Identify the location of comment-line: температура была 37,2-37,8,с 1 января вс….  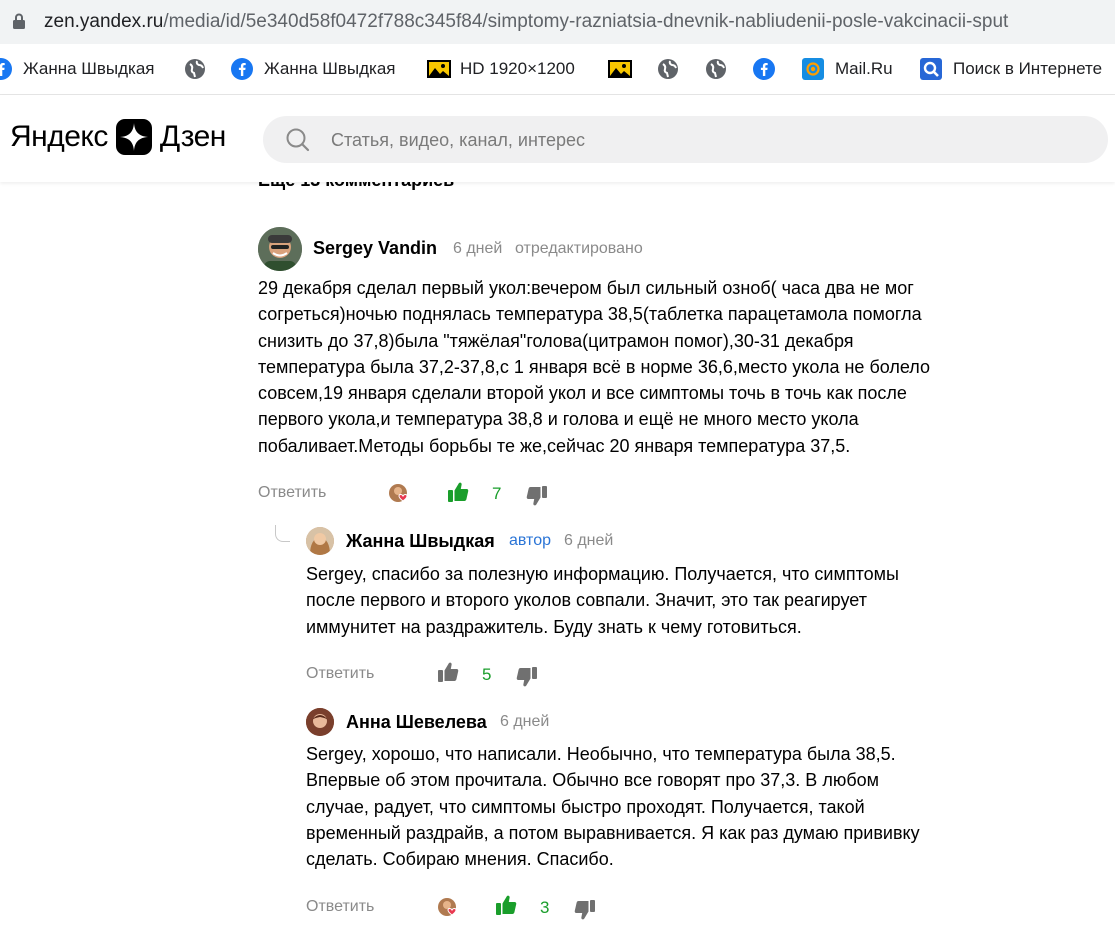
(594, 366).